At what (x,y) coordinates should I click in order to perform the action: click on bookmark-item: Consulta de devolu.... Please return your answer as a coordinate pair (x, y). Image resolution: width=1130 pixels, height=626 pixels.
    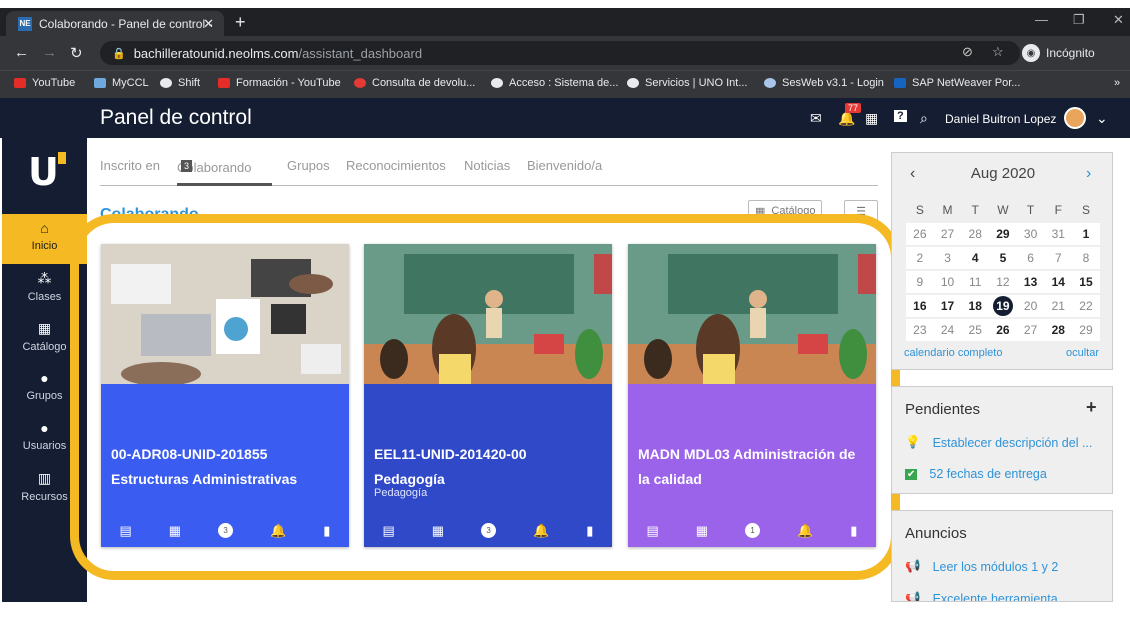
    Looking at the image, I should click on (414, 83).